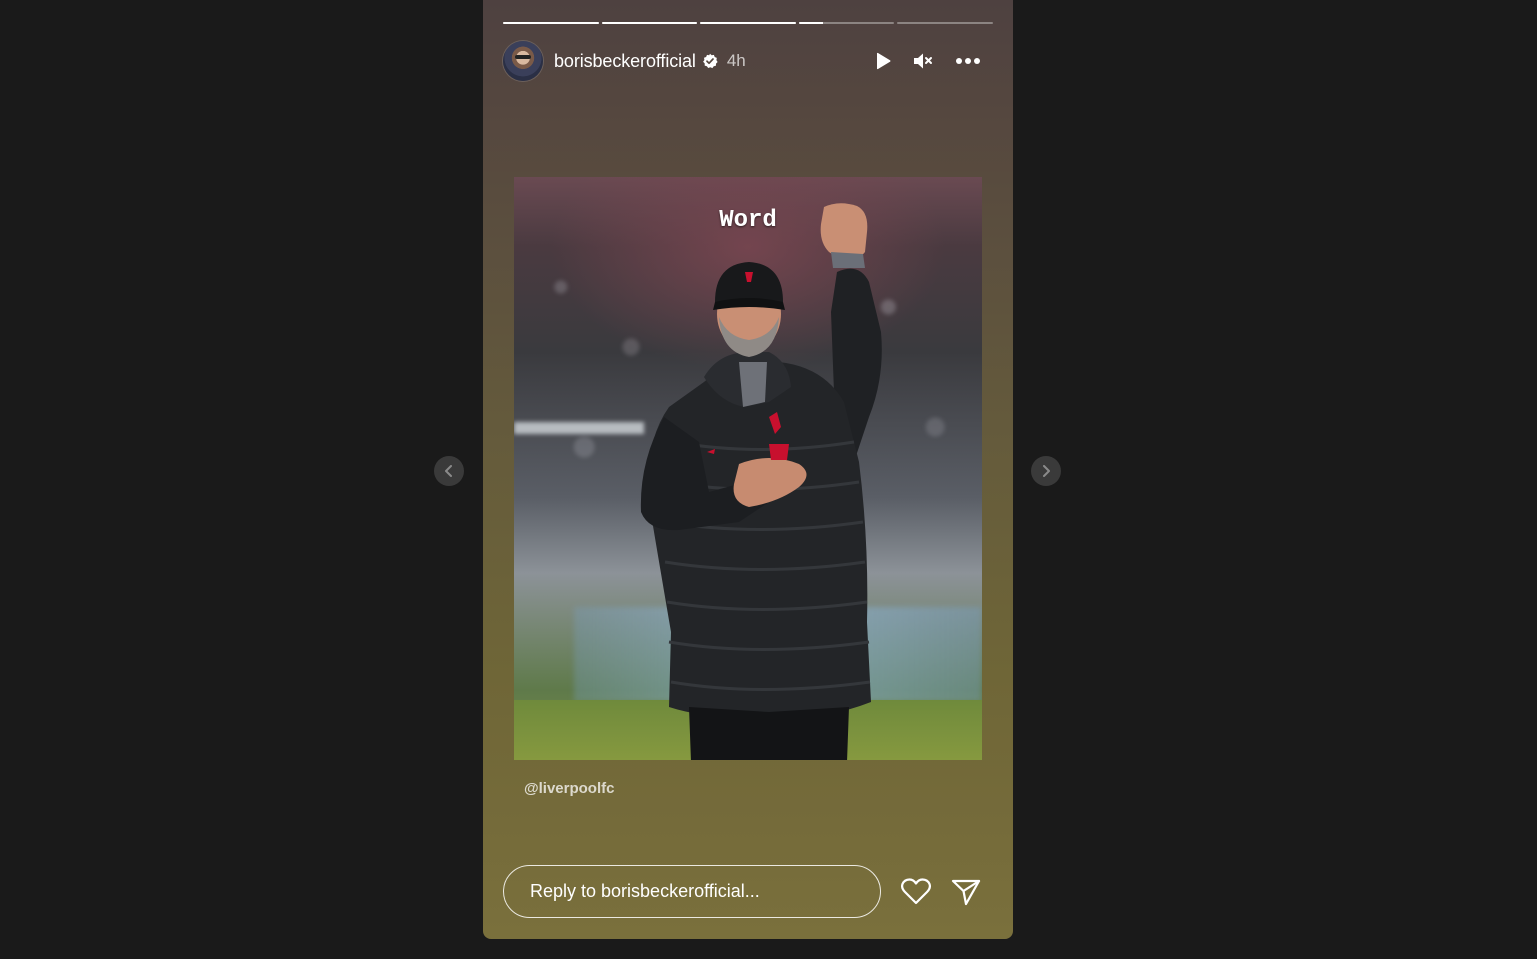 Image resolution: width=1537 pixels, height=959 pixels. What do you see at coordinates (736, 60) in the screenshot?
I see `post-time: 4h` at bounding box center [736, 60].